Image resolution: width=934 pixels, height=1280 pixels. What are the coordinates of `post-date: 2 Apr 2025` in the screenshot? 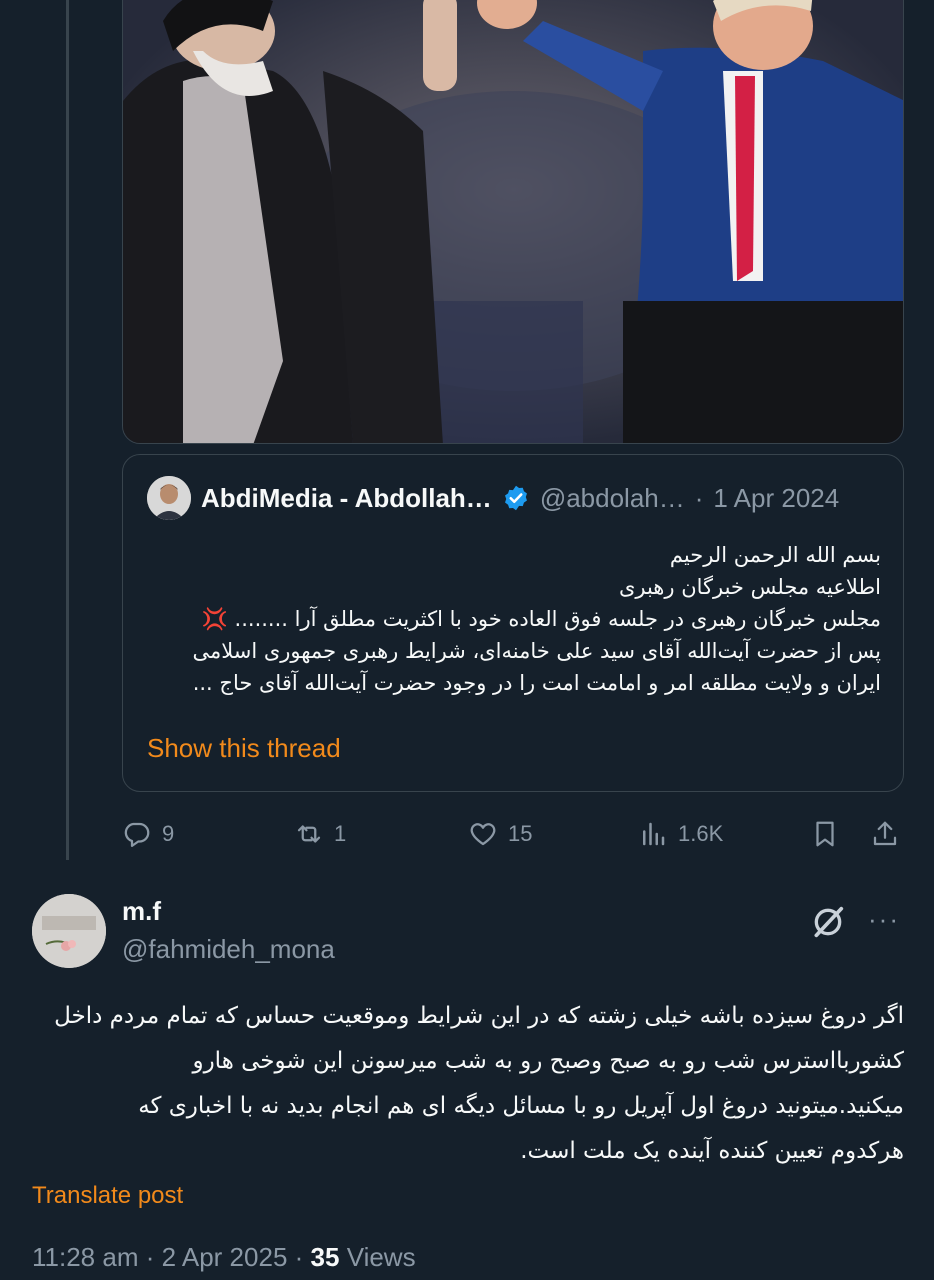 It's located at (225, 1257).